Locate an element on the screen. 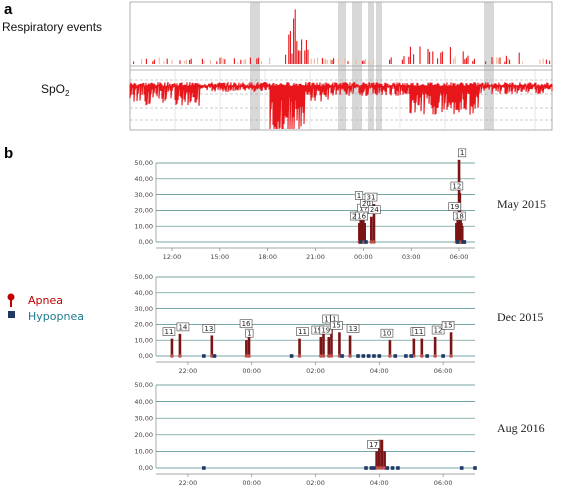 This screenshot has width=567, height=485. respiratory-events-label: Respiratory events is located at coordinates (52, 27).